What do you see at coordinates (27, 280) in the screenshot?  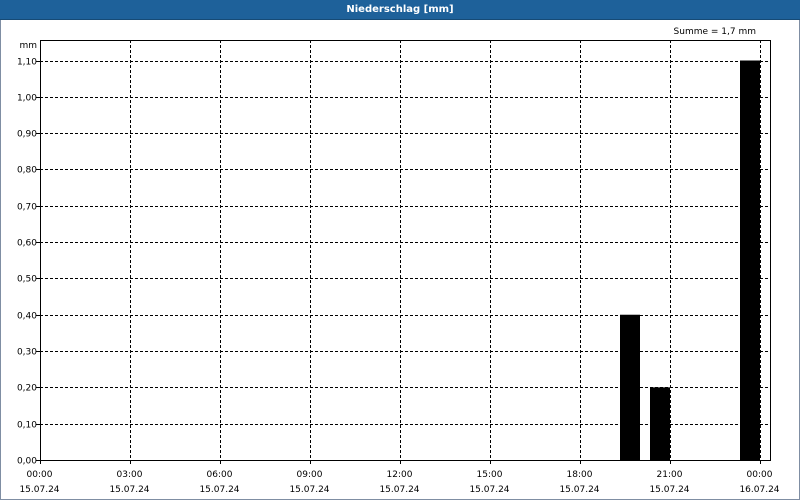 I see `y-tick-label: 0,50` at bounding box center [27, 280].